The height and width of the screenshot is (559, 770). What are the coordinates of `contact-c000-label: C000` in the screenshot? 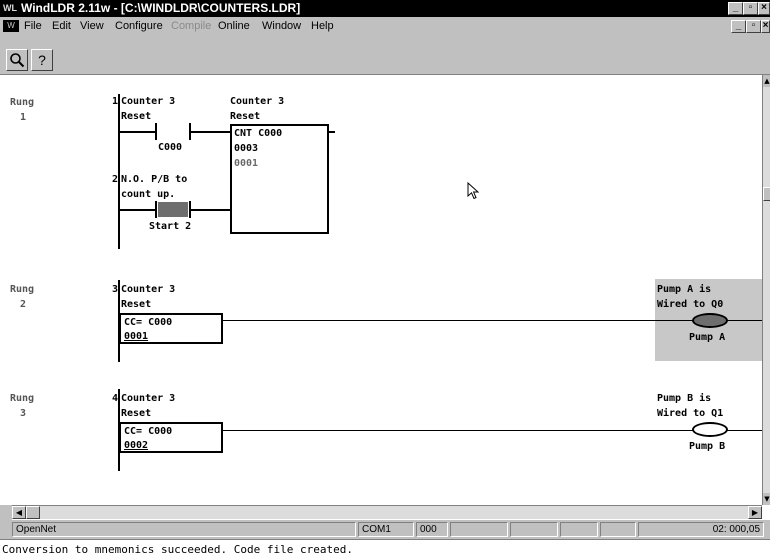 It's located at (170, 147).